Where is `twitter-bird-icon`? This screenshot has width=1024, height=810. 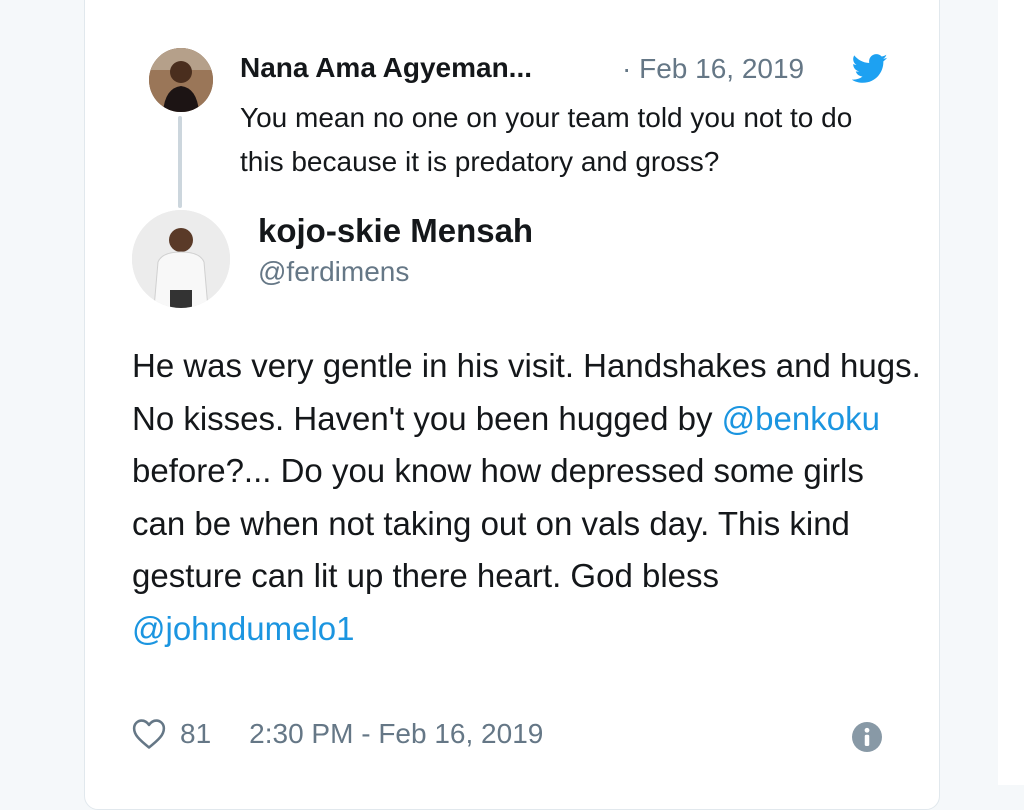 twitter-bird-icon is located at coordinates (870, 69).